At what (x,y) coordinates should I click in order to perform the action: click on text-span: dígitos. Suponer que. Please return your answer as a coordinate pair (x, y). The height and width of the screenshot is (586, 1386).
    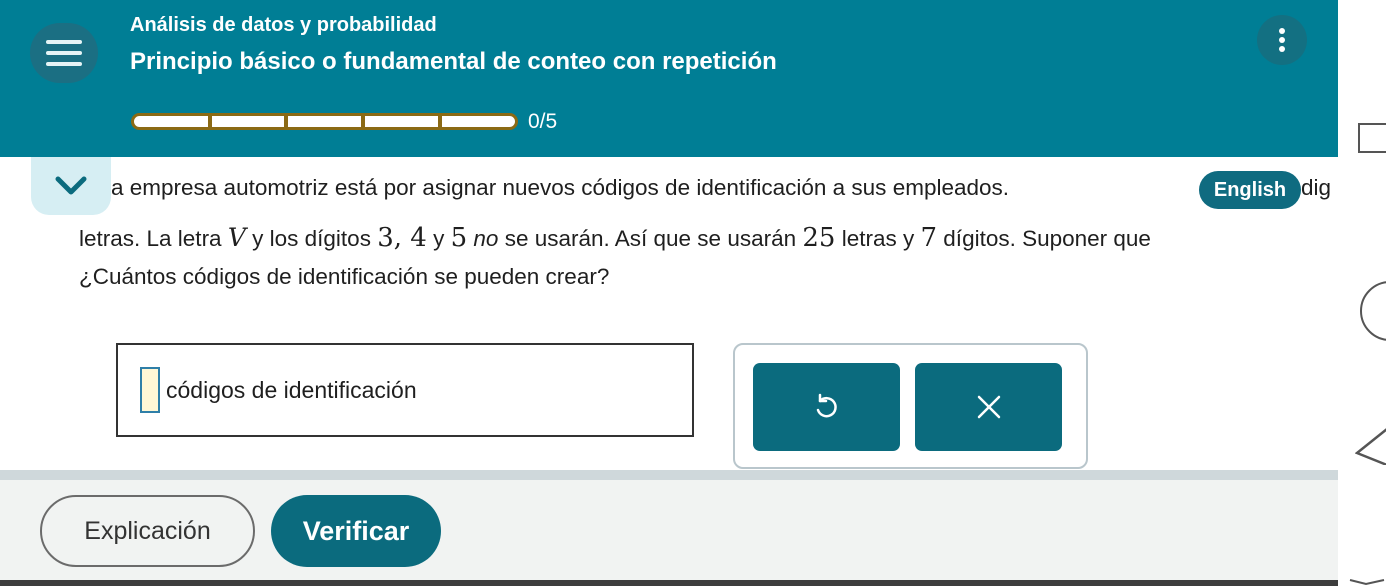
    Looking at the image, I should click on (1044, 238).